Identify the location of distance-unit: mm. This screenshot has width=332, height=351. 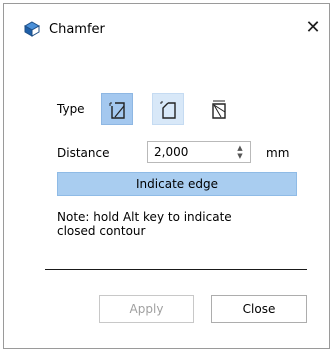
(278, 153).